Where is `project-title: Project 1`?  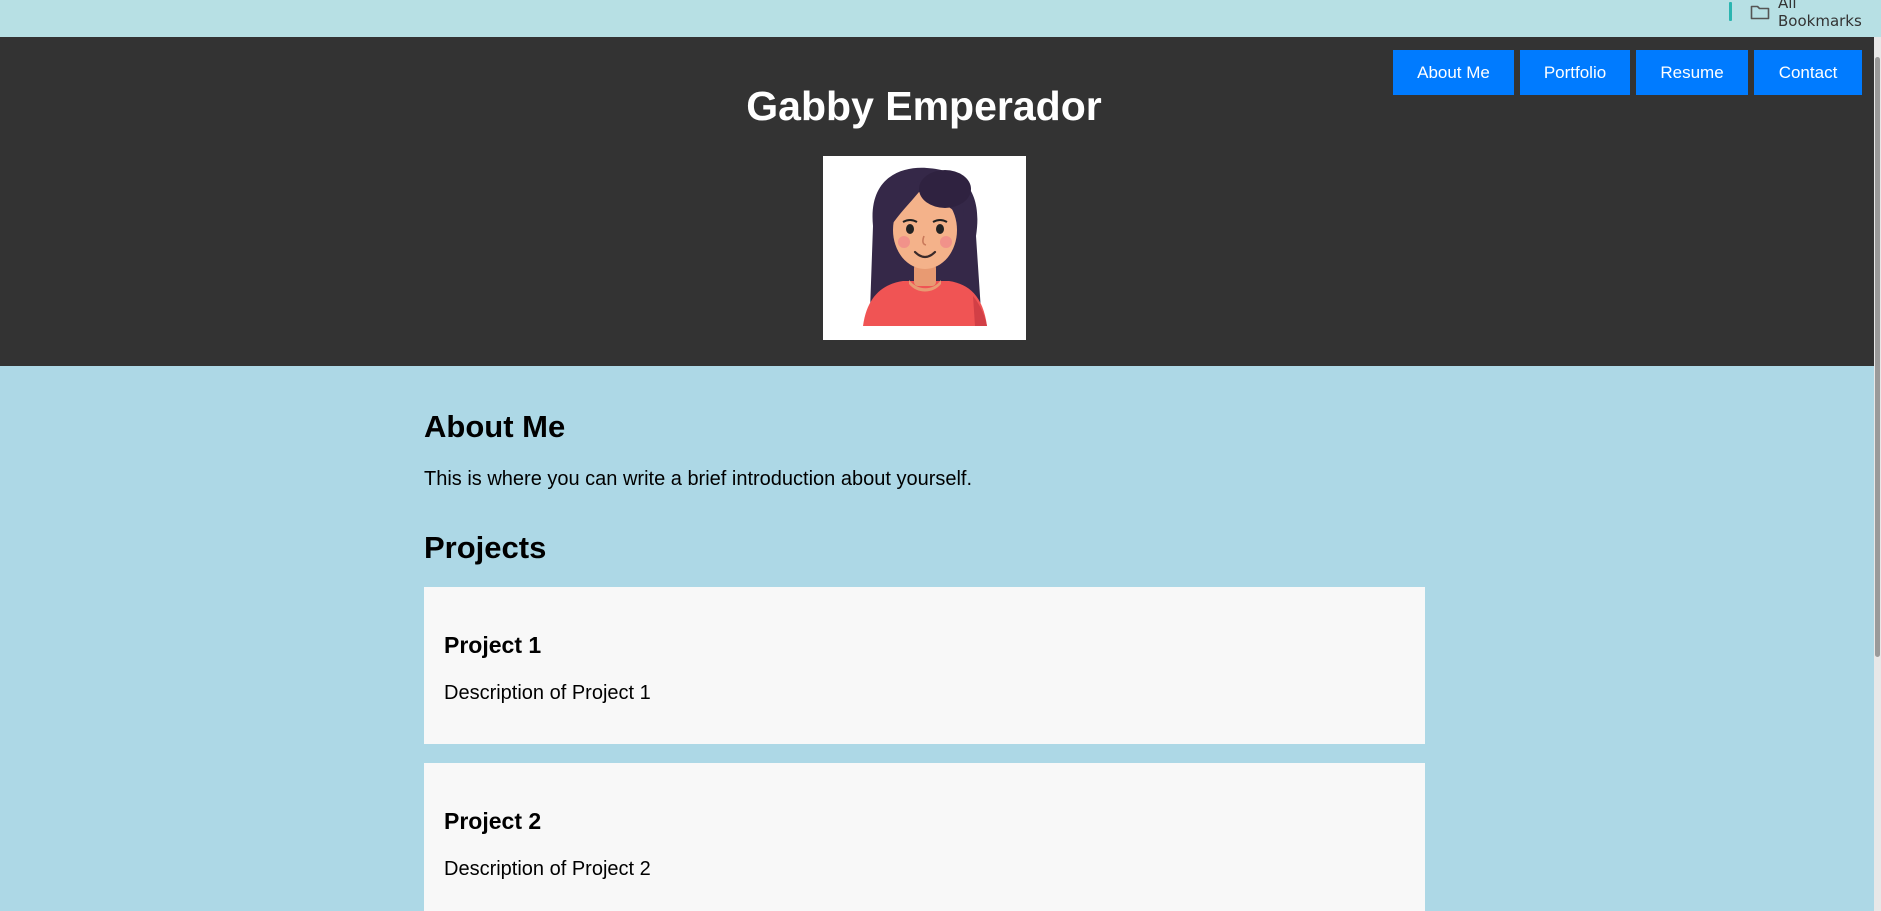 project-title: Project 1 is located at coordinates (493, 645).